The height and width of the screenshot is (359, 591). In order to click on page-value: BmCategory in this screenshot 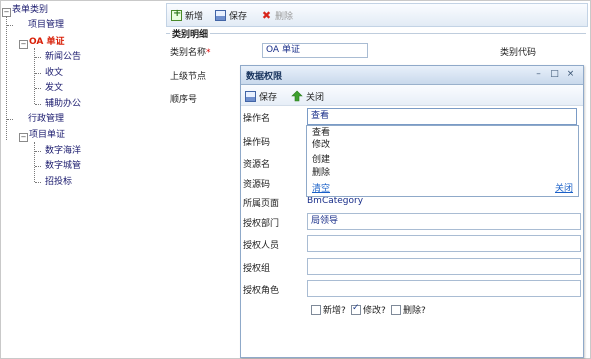, I will do `click(335, 201)`.